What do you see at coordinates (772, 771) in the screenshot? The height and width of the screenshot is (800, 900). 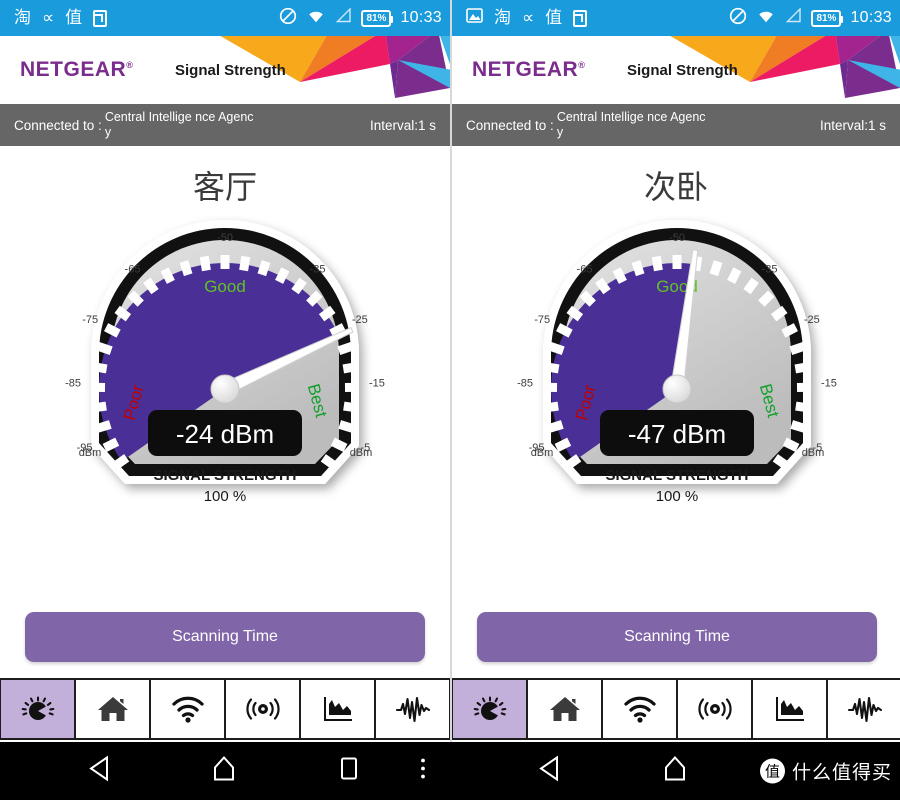 I see `watermark-badge: 值` at bounding box center [772, 771].